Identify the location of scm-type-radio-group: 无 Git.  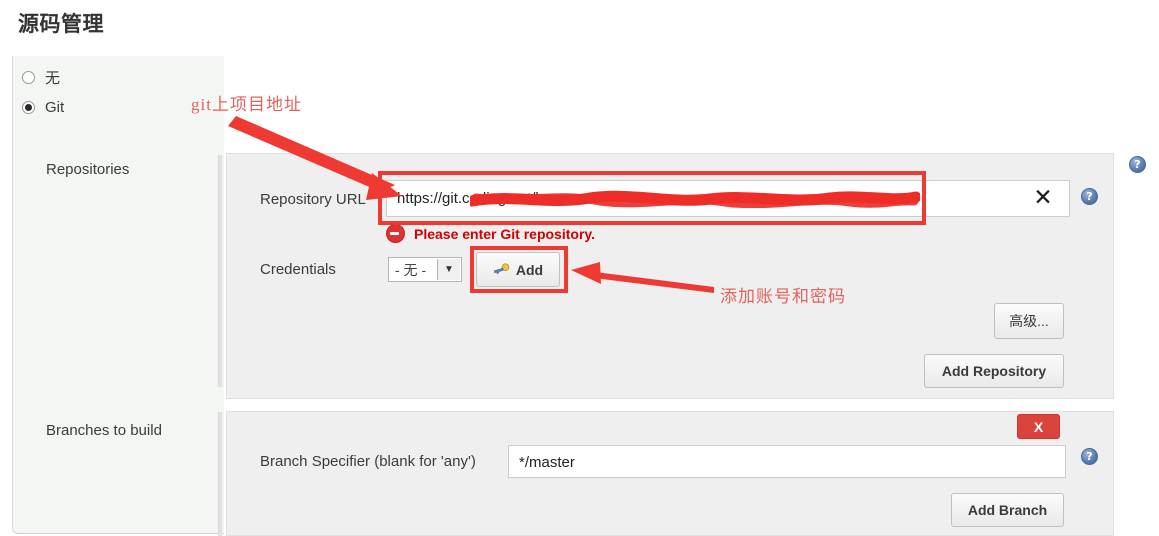
(115, 92).